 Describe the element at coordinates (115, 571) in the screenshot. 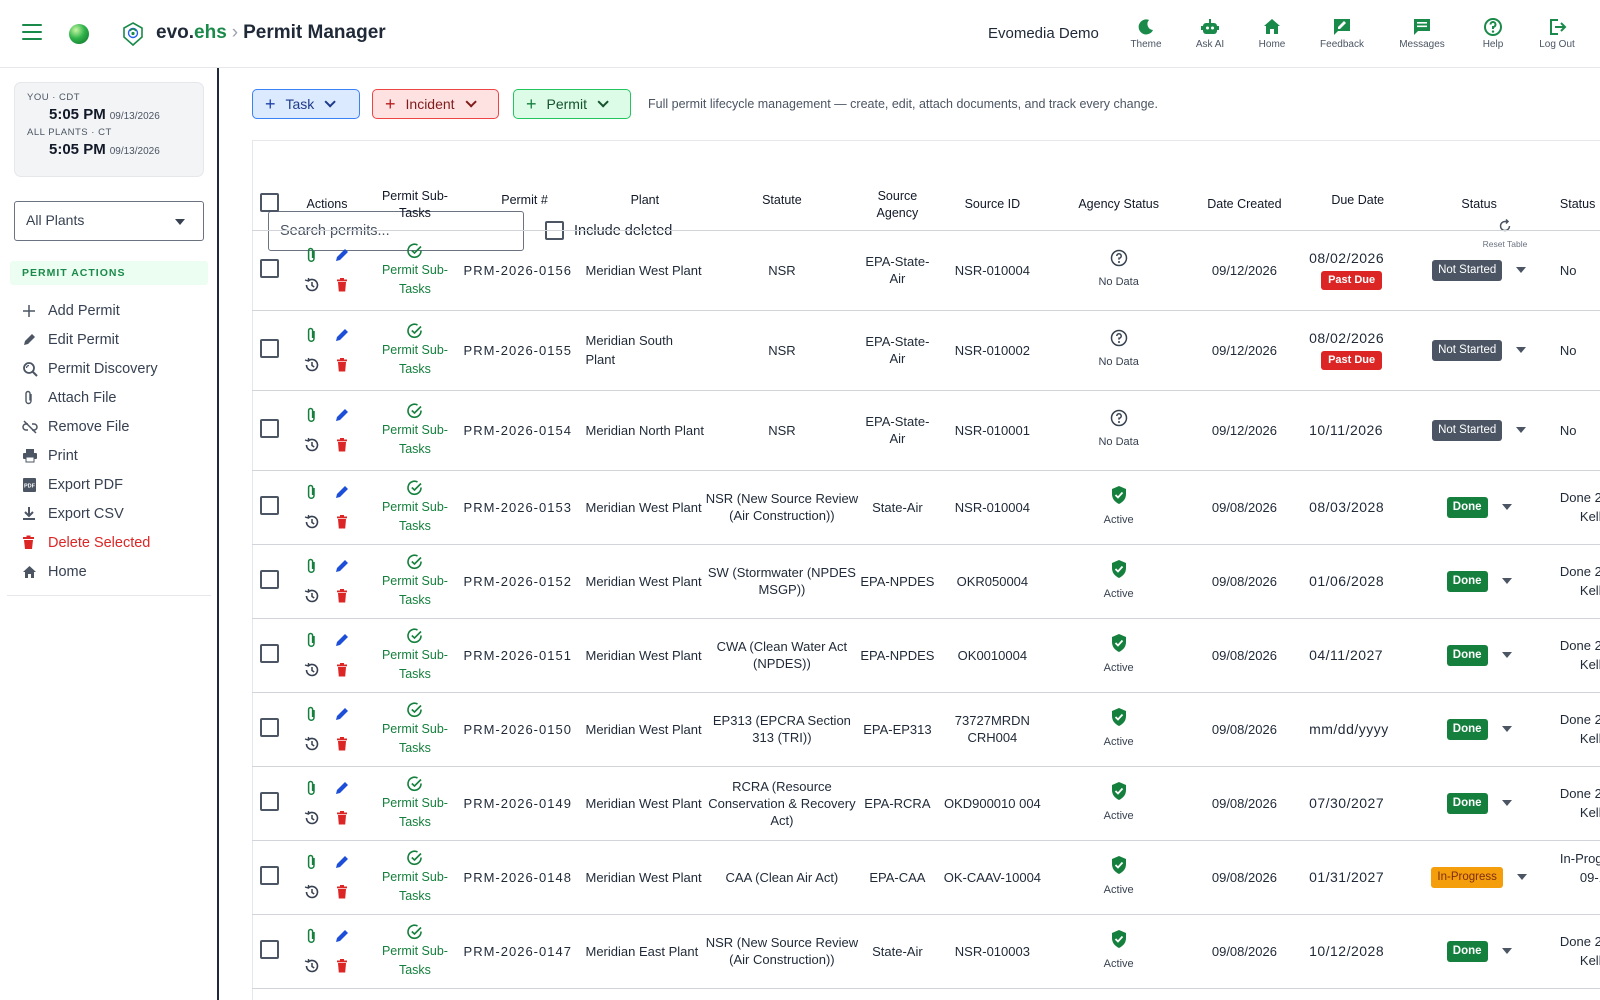

I see `menu-home: Home` at that location.